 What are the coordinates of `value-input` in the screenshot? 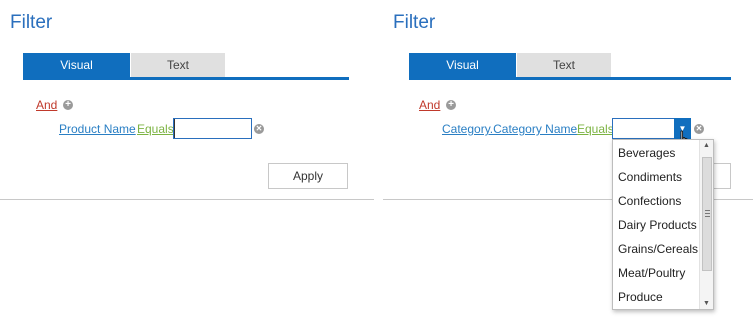 It's located at (212, 128).